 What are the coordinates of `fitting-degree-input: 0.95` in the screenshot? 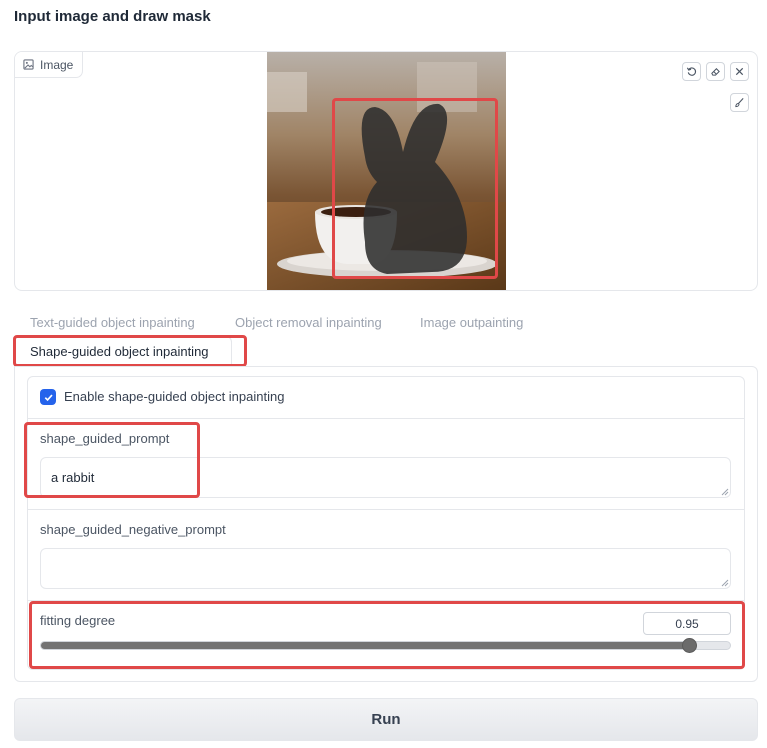 It's located at (687, 623).